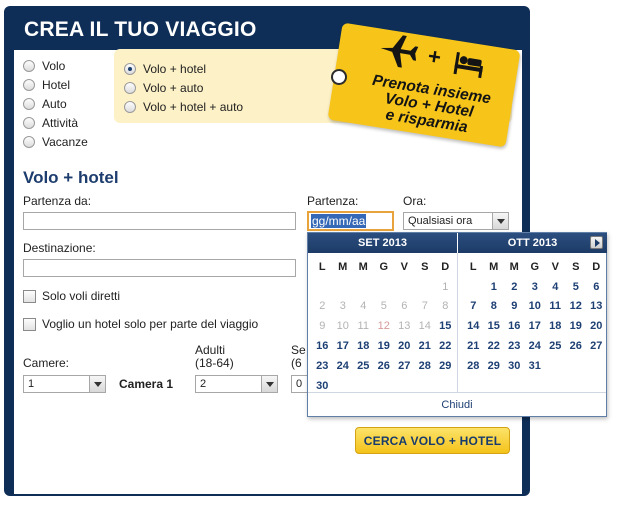 Image resolution: width=622 pixels, height=505 pixels. I want to click on calendar-day: 4, so click(555, 287).